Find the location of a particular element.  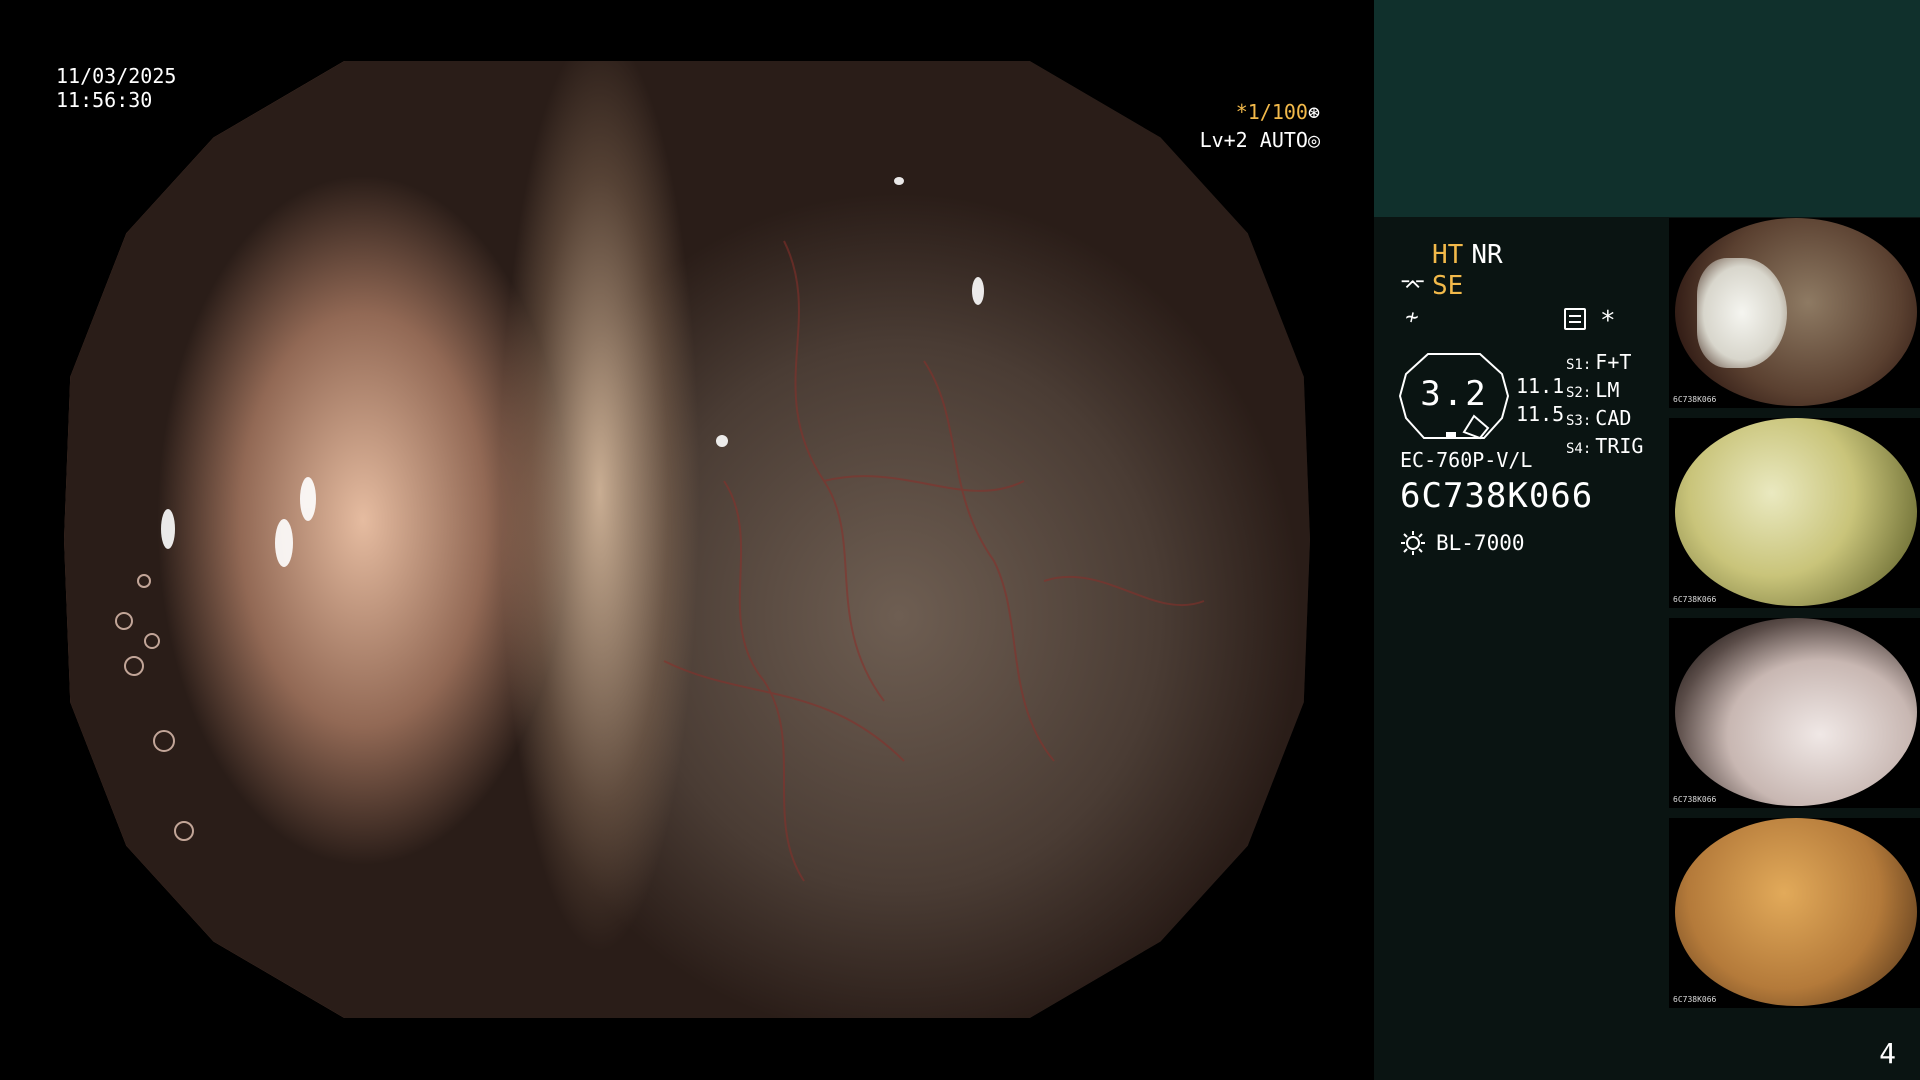

gauge-numbers: 11.1 11.5 is located at coordinates (1540, 400).